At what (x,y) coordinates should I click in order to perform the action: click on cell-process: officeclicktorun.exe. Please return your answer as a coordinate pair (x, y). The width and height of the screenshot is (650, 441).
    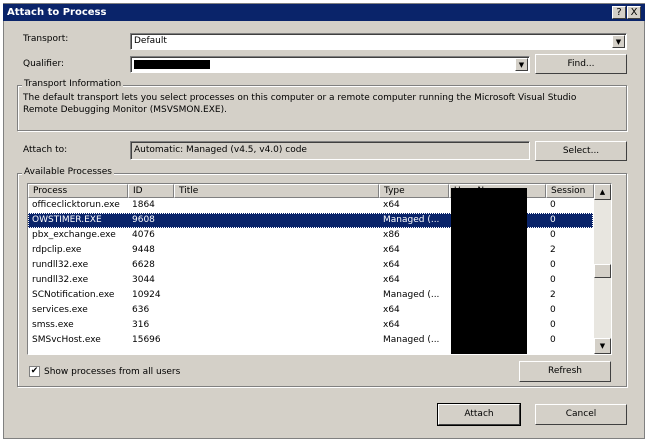
    Looking at the image, I should click on (76, 205).